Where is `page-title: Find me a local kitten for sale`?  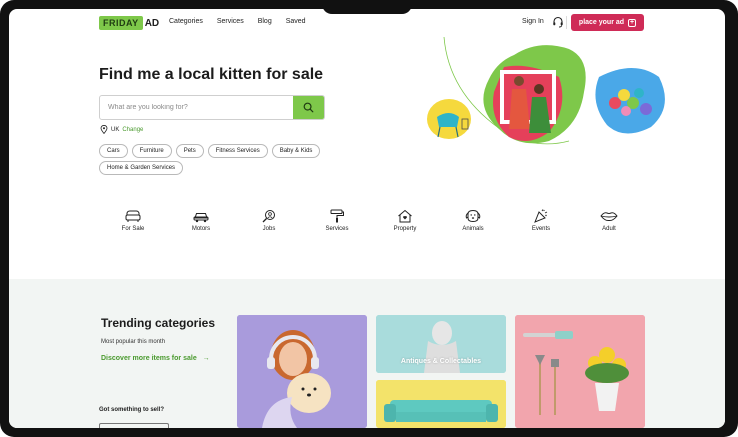
page-title: Find me a local kitten for sale is located at coordinates (211, 74).